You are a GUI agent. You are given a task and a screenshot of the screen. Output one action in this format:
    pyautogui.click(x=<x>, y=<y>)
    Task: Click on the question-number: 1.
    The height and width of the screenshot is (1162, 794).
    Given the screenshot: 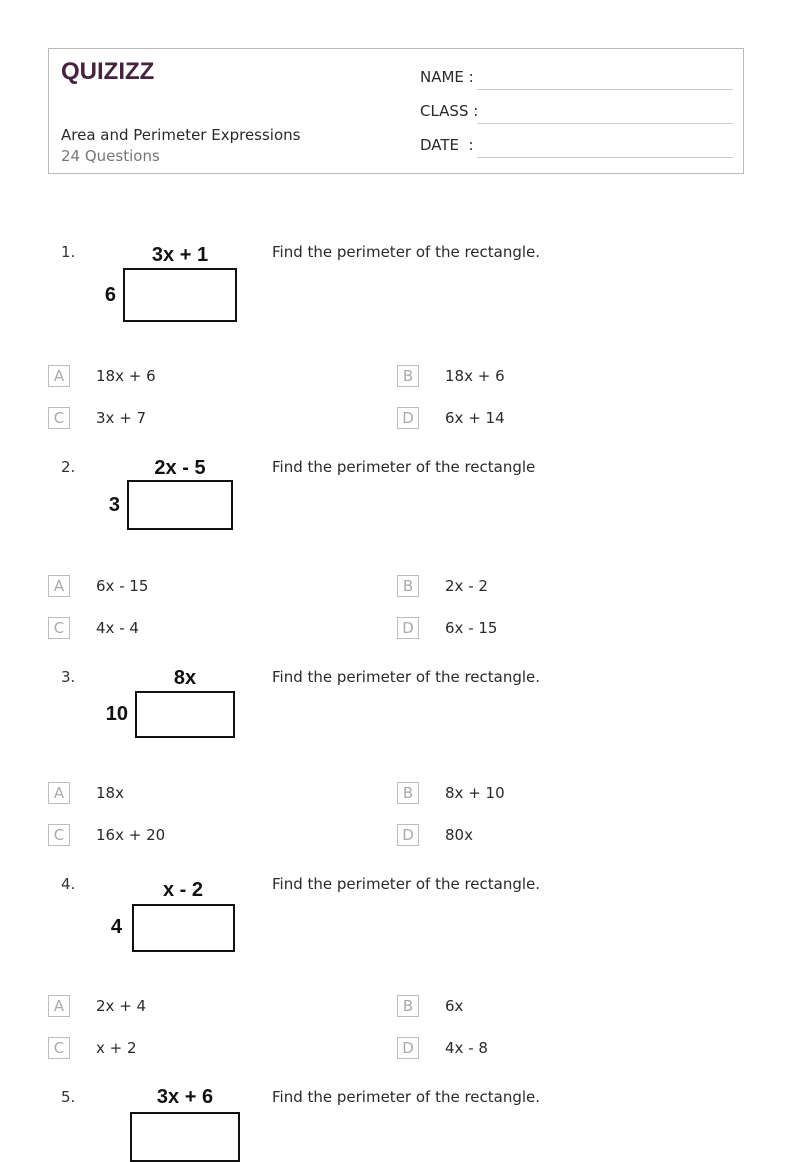 What is the action you would take?
    pyautogui.click(x=68, y=252)
    